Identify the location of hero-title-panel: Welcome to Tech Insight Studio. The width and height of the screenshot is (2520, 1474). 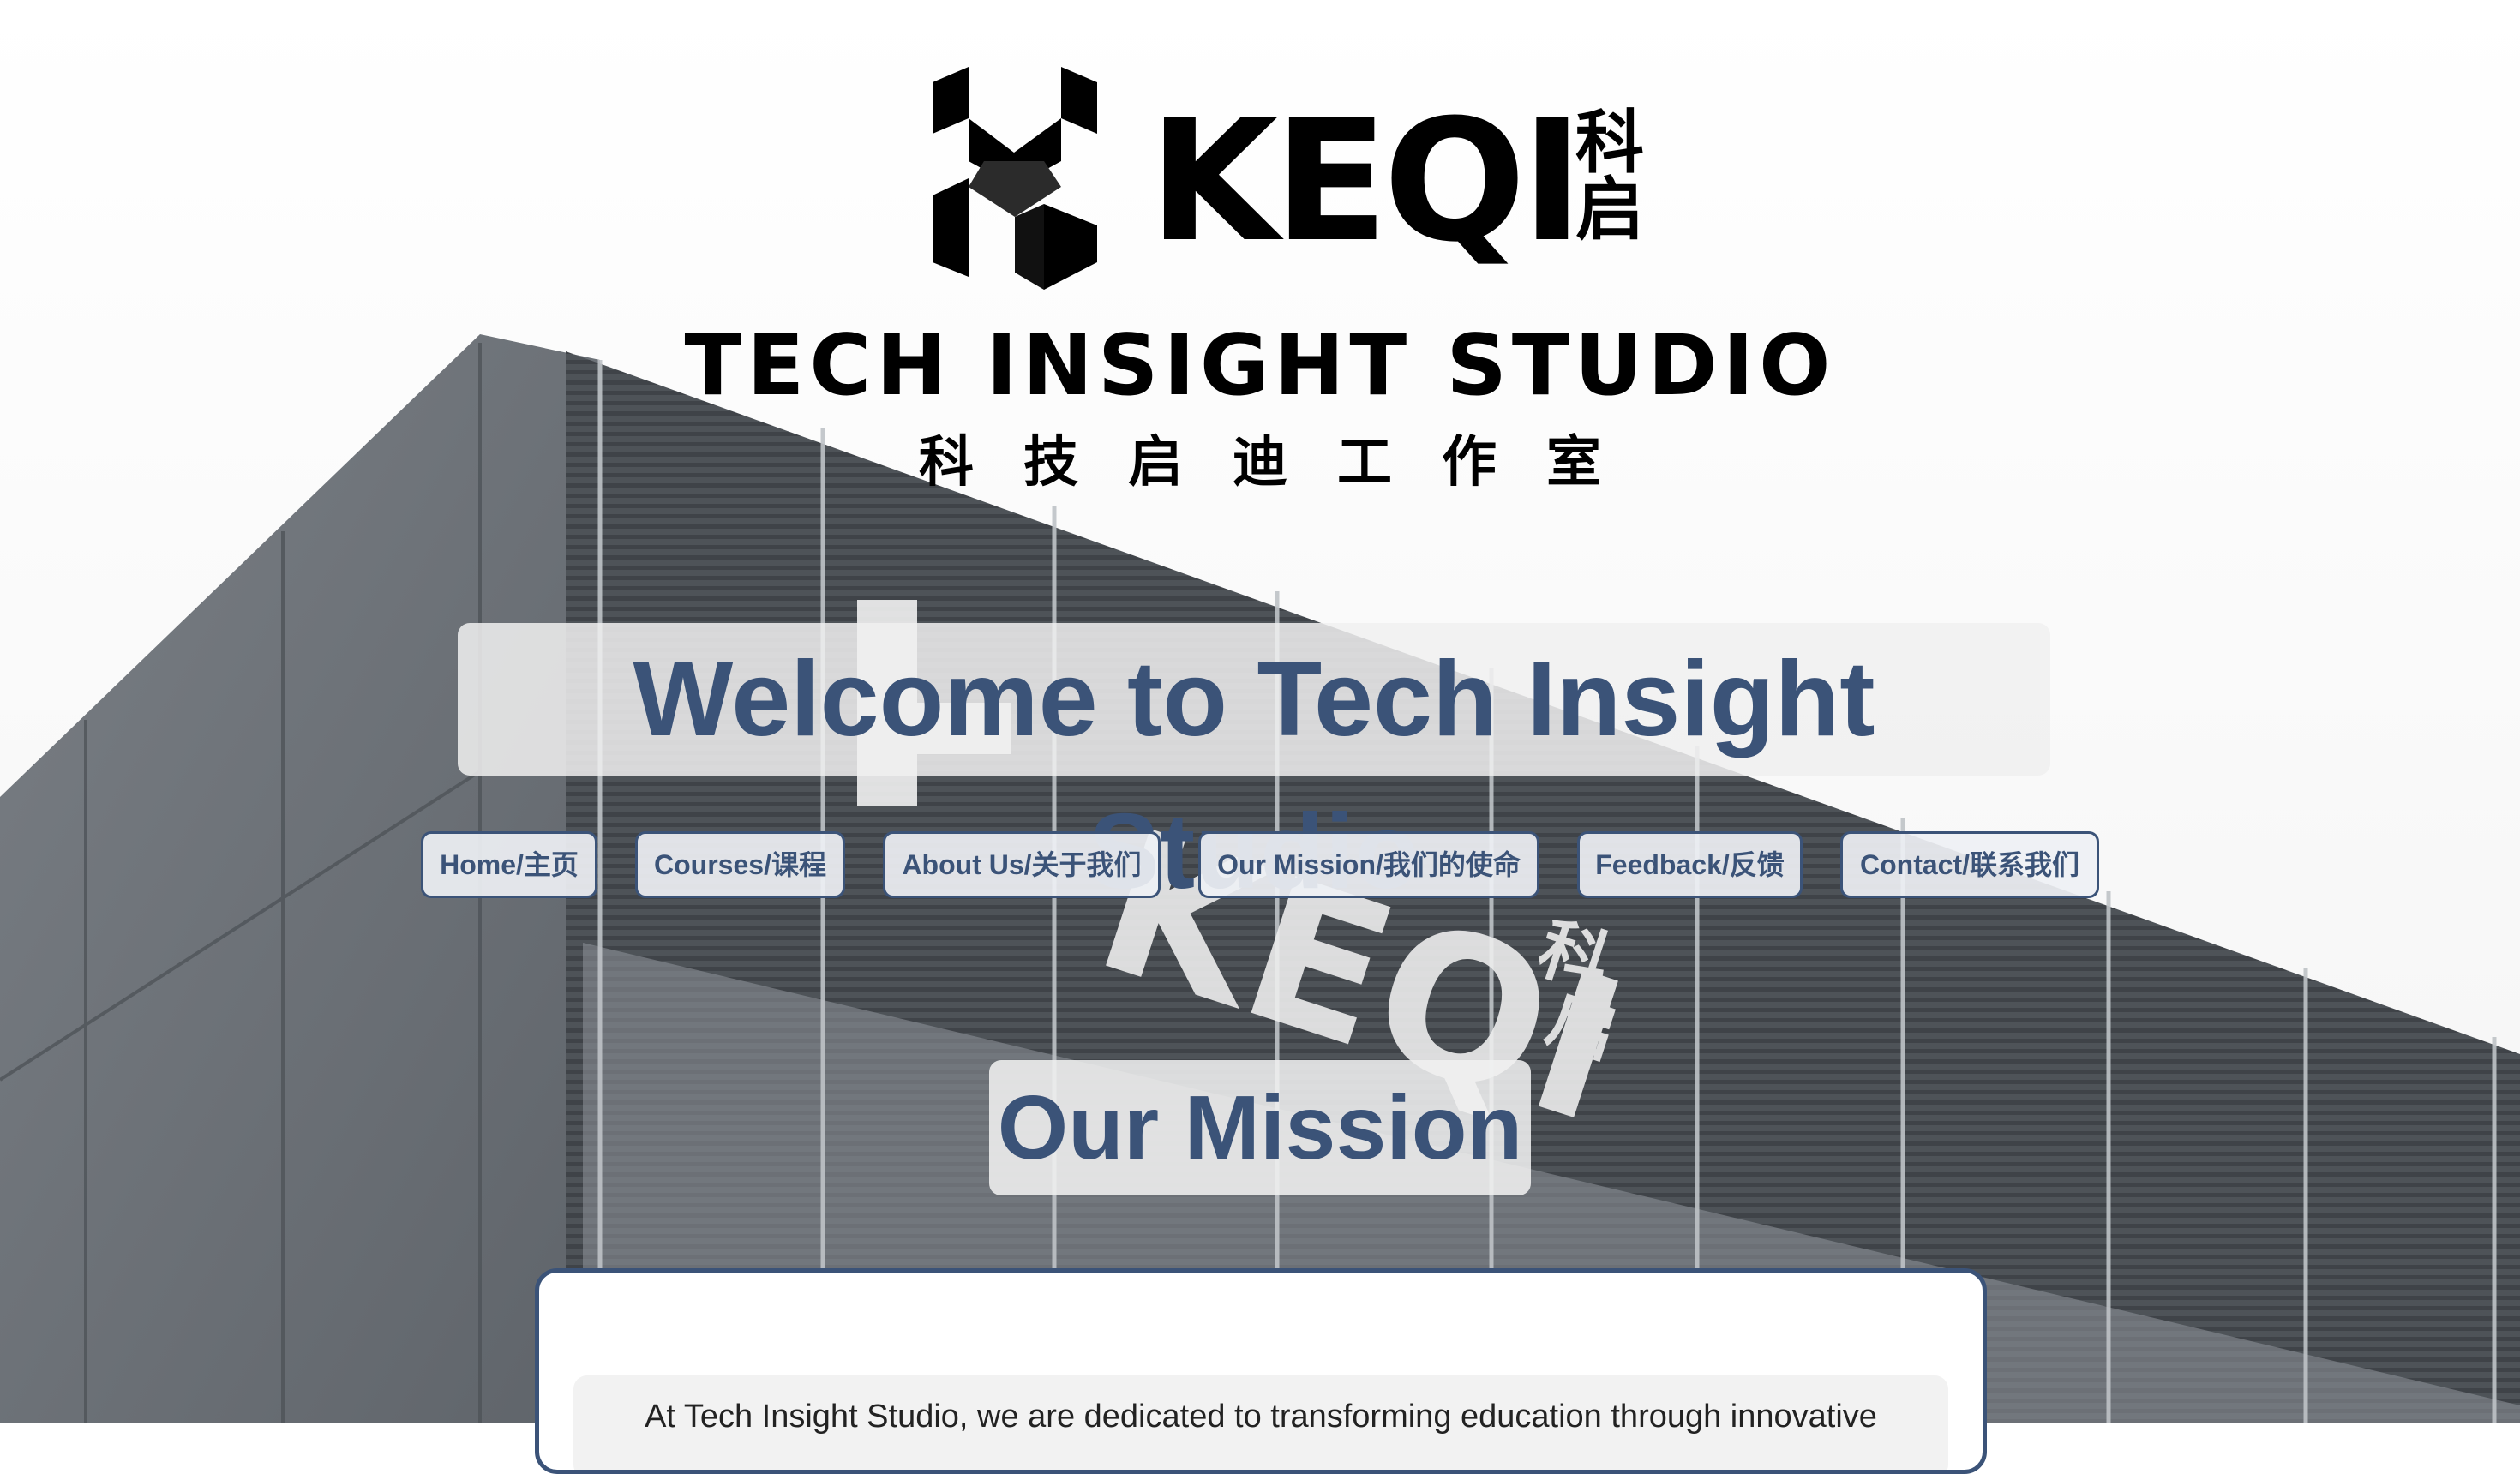
(1254, 767).